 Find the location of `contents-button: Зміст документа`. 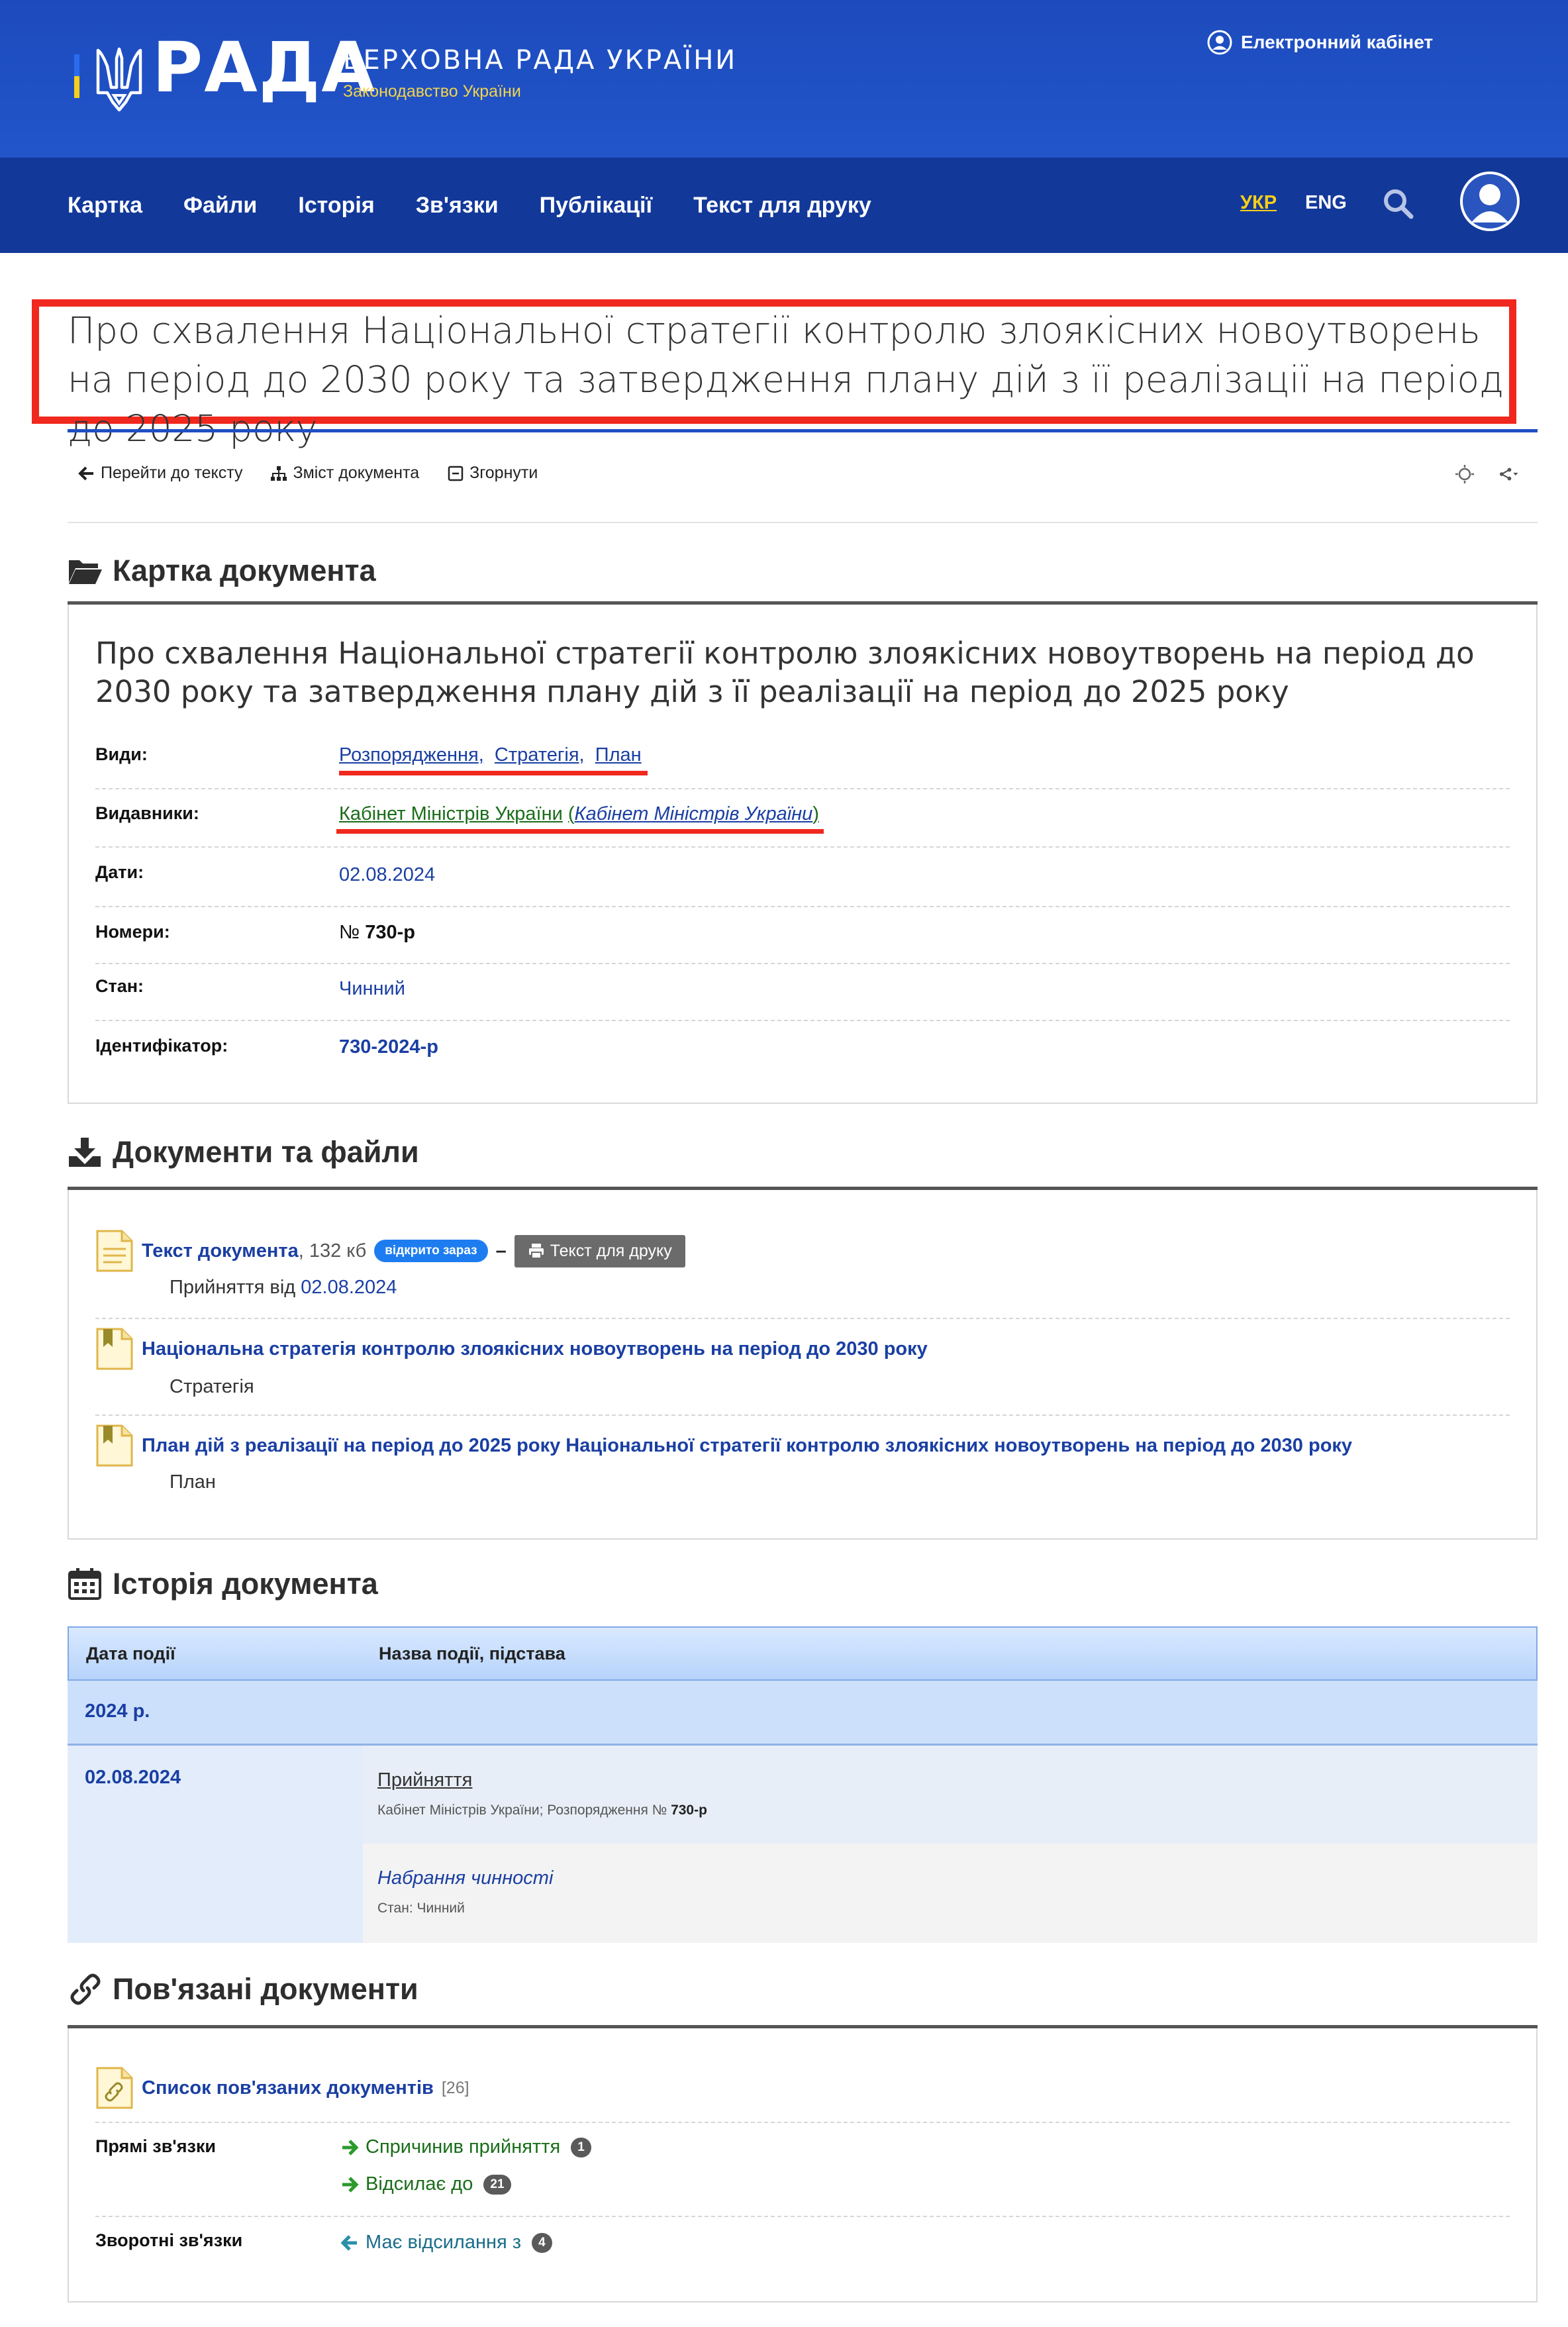

contents-button: Зміст документа is located at coordinates (344, 474).